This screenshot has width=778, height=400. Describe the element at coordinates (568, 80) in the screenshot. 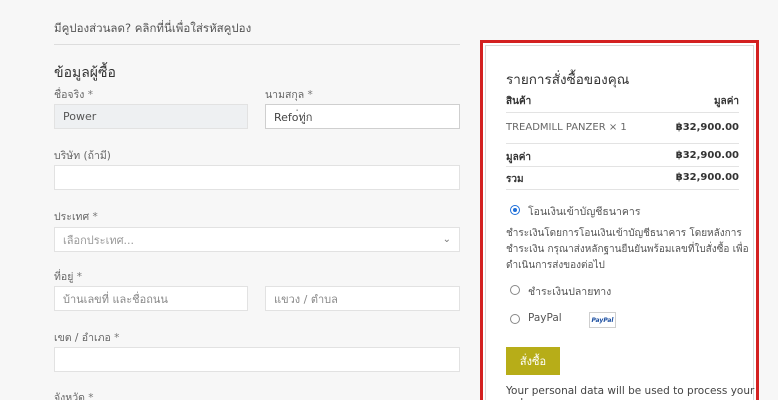

I see `order-title: รายการสั่งซื้อของคุณ` at that location.